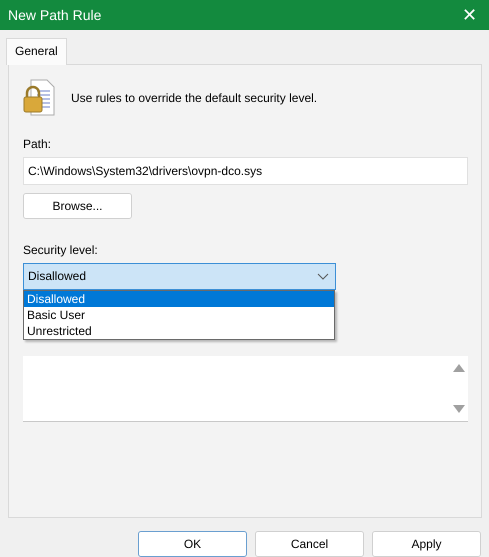  Describe the element at coordinates (37, 143) in the screenshot. I see `path-label: Path:` at that location.